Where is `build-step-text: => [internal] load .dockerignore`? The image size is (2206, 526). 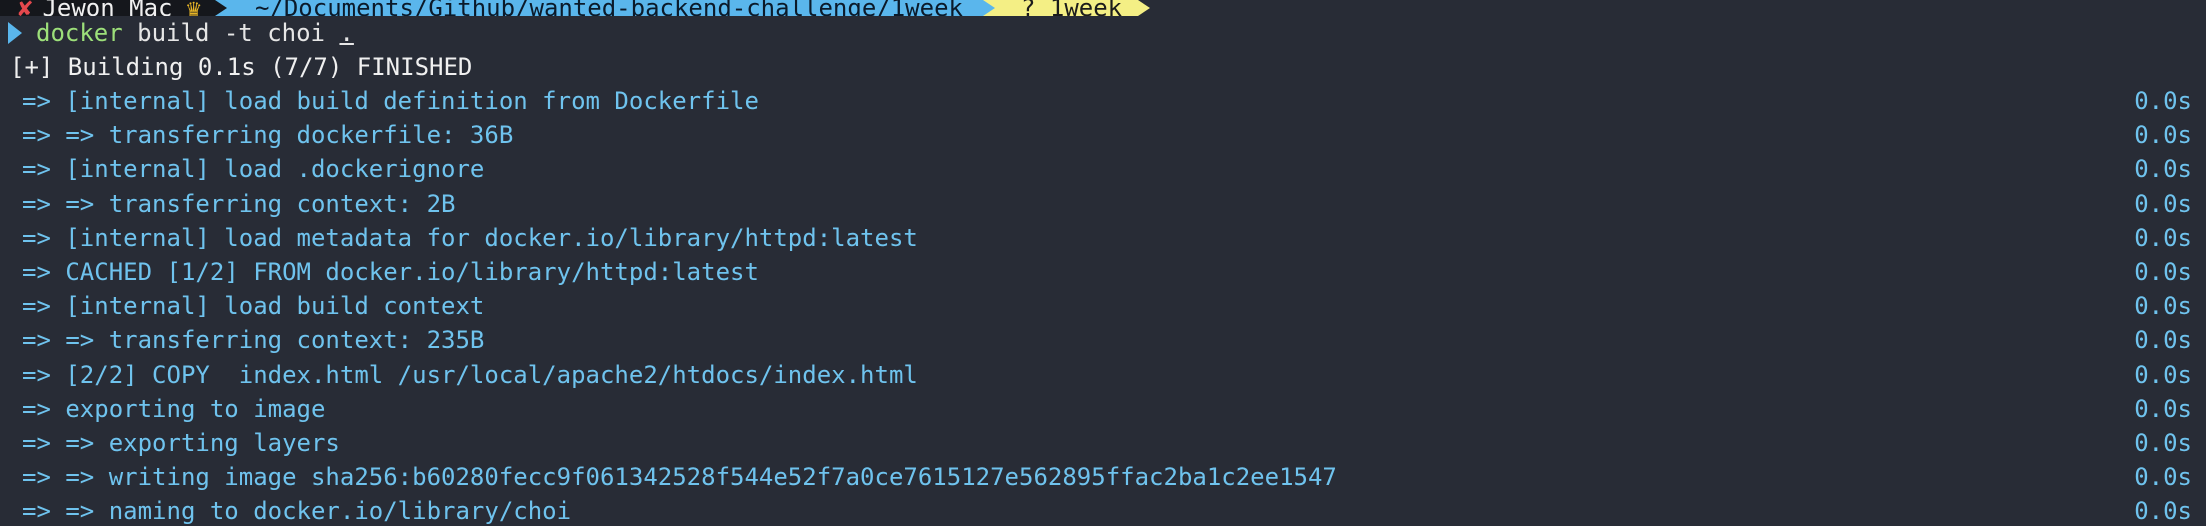 build-step-text: => [internal] load .dockerignore is located at coordinates (253, 169).